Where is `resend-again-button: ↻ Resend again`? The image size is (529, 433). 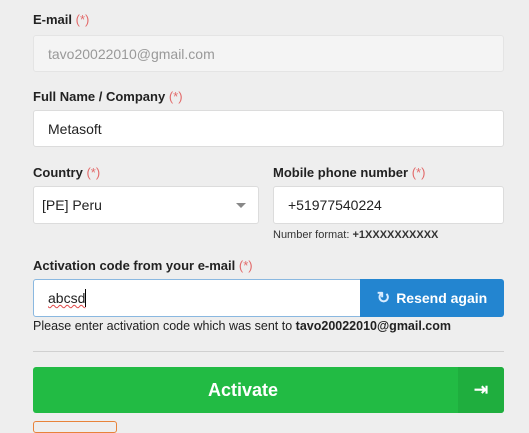
resend-again-button: ↻ Resend again is located at coordinates (432, 298).